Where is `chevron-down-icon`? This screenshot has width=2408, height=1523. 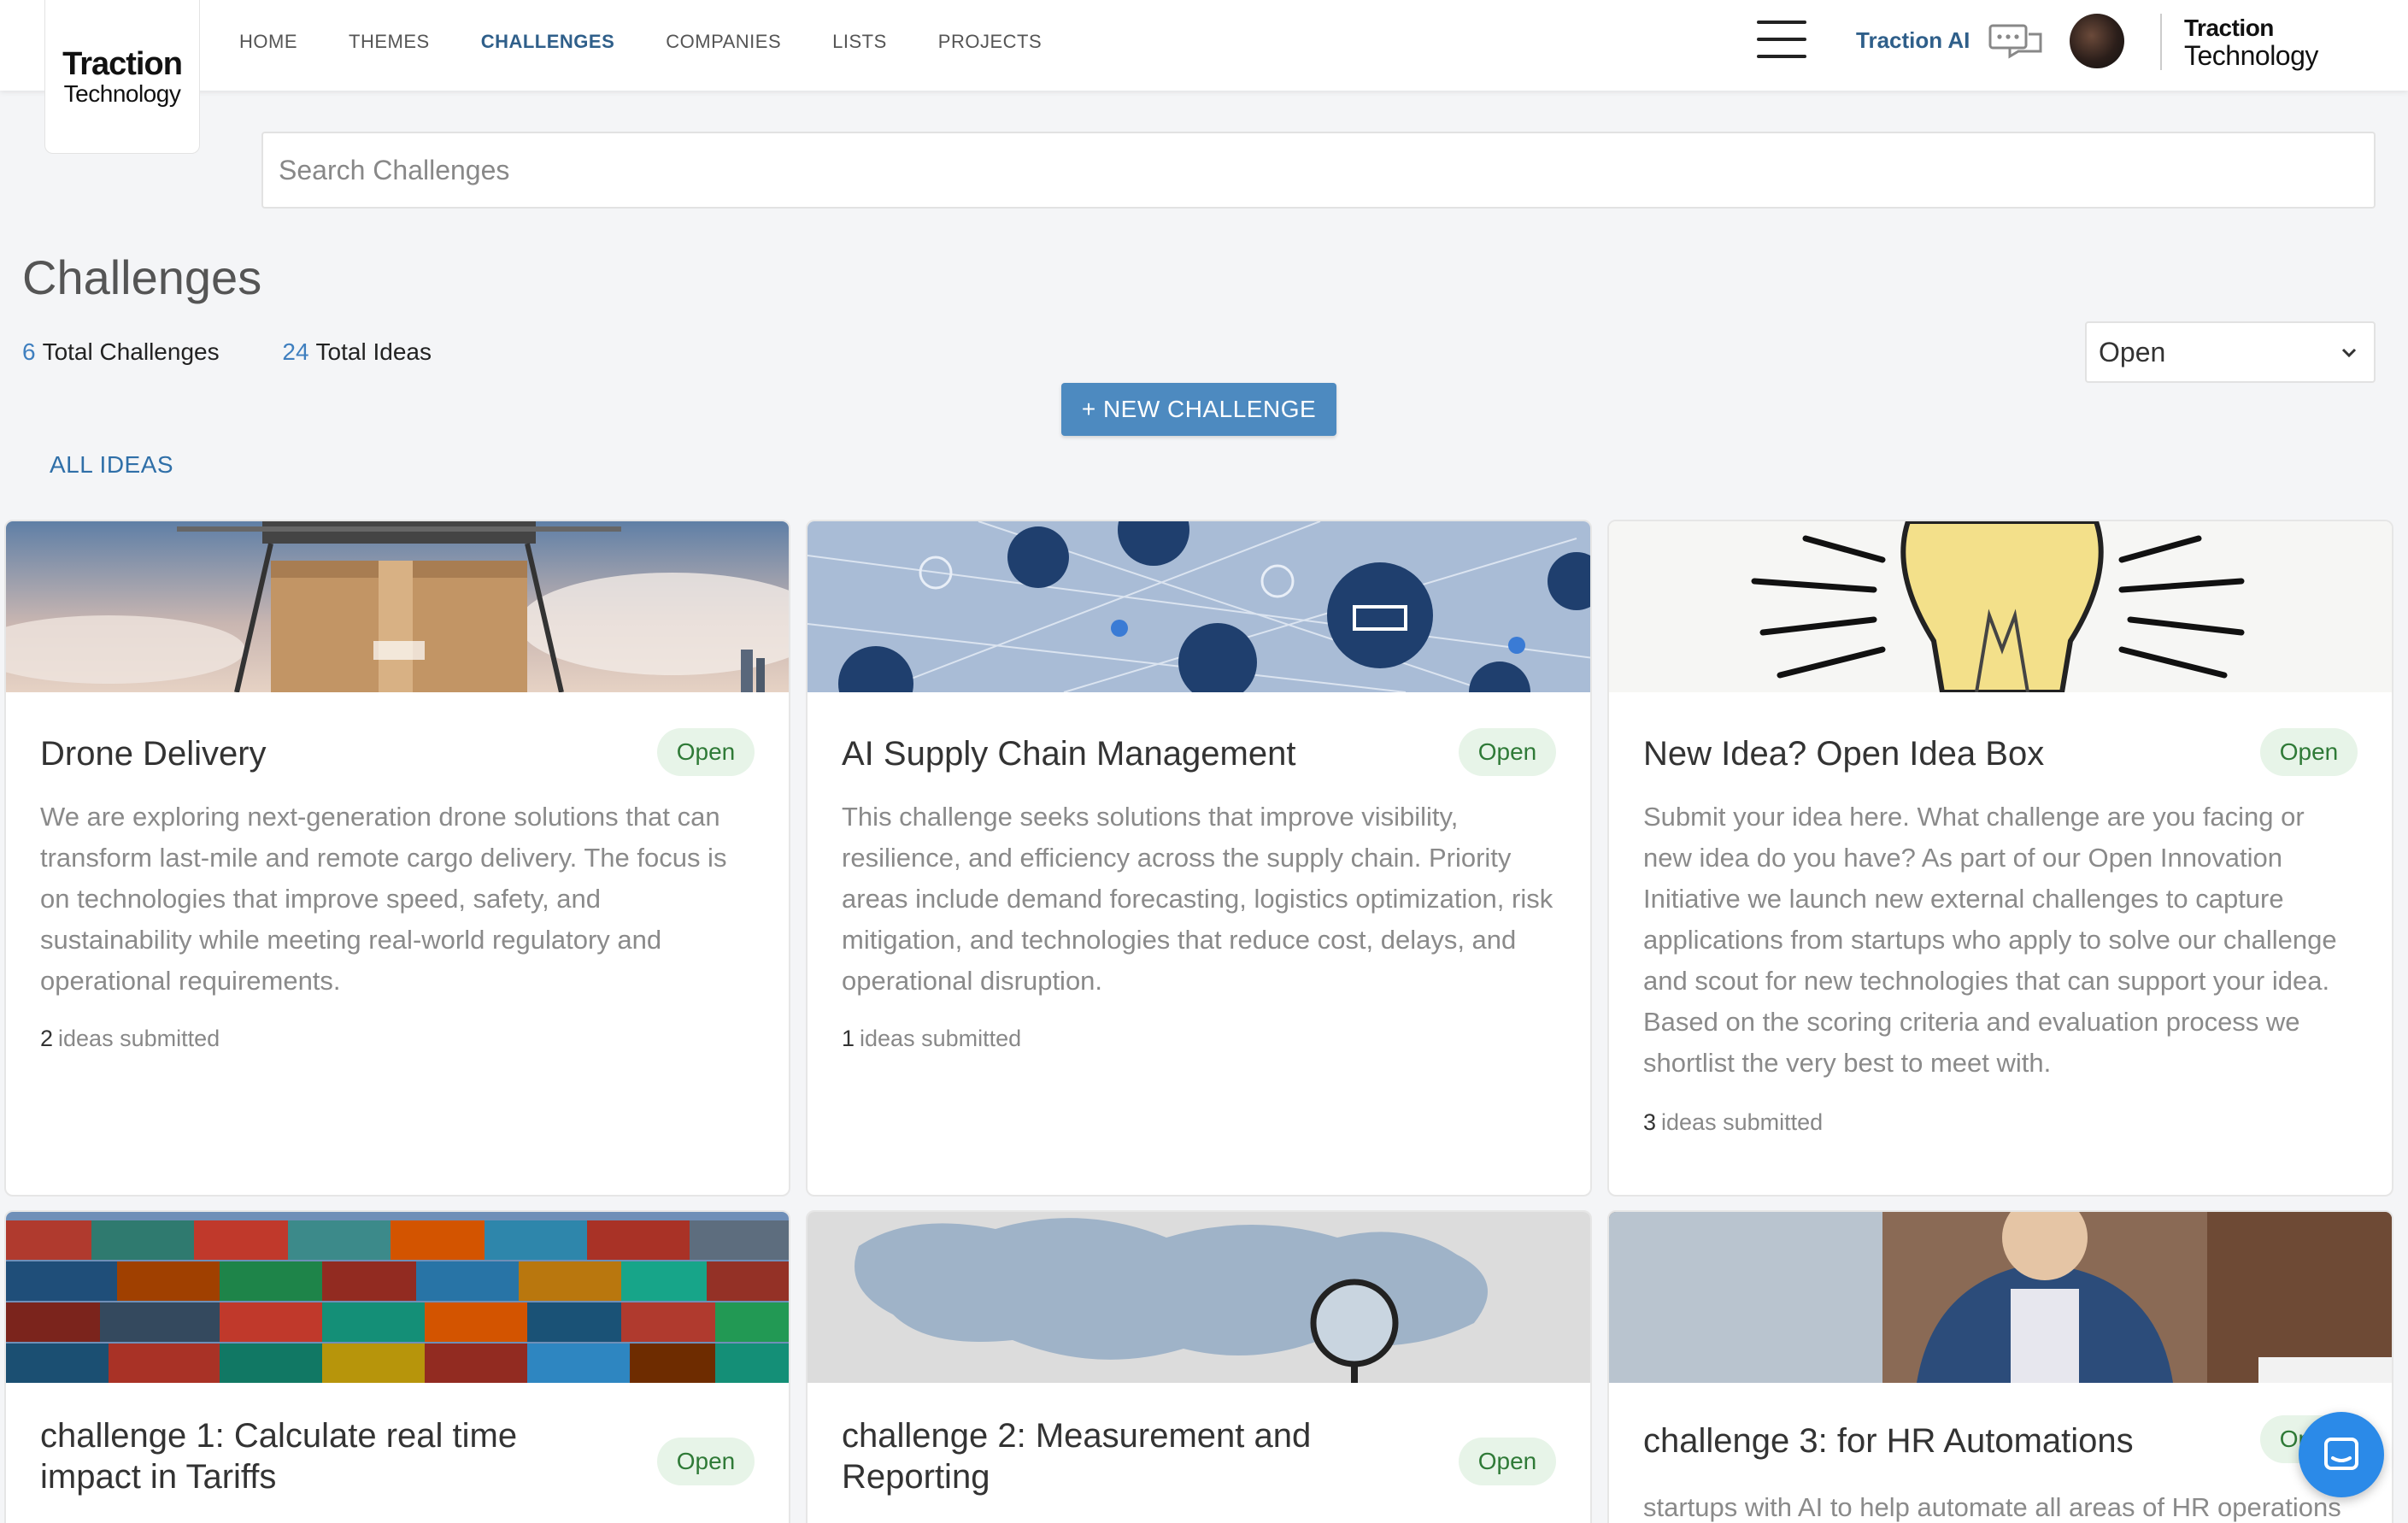 chevron-down-icon is located at coordinates (2349, 353).